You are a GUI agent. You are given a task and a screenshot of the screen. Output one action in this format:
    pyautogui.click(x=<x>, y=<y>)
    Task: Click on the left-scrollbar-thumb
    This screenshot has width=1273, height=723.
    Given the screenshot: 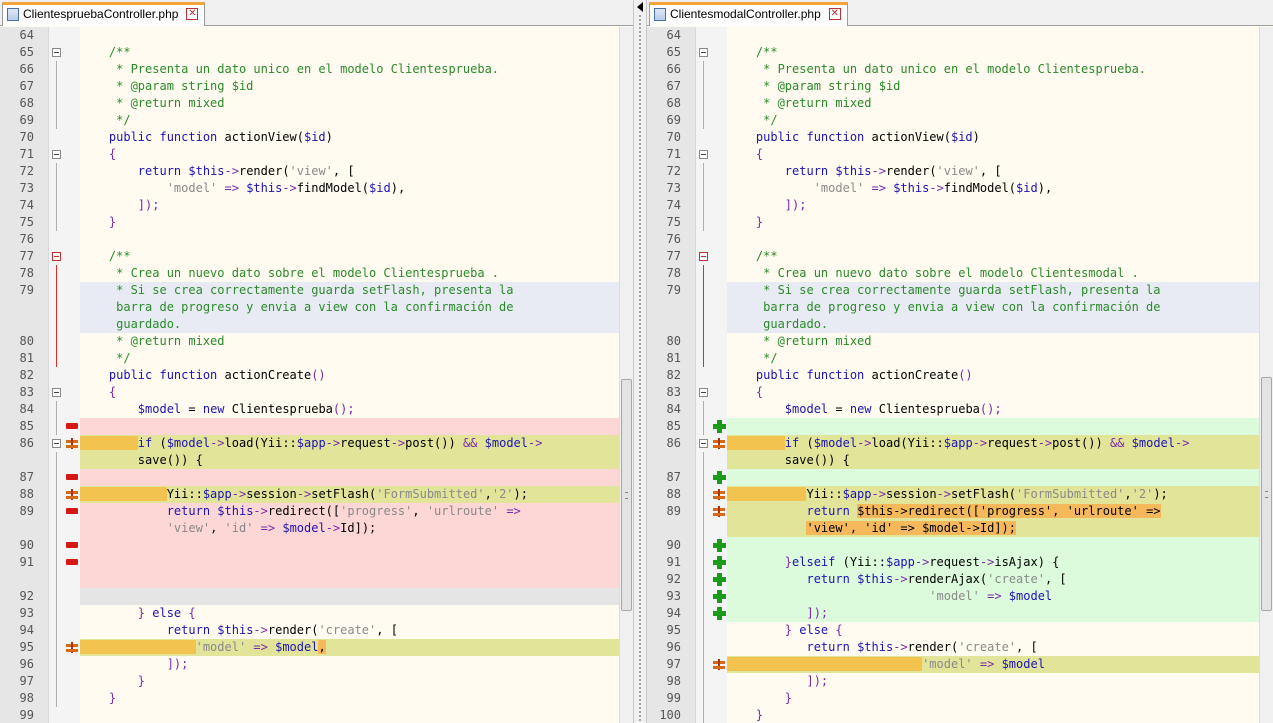 What is the action you would take?
    pyautogui.click(x=626, y=495)
    